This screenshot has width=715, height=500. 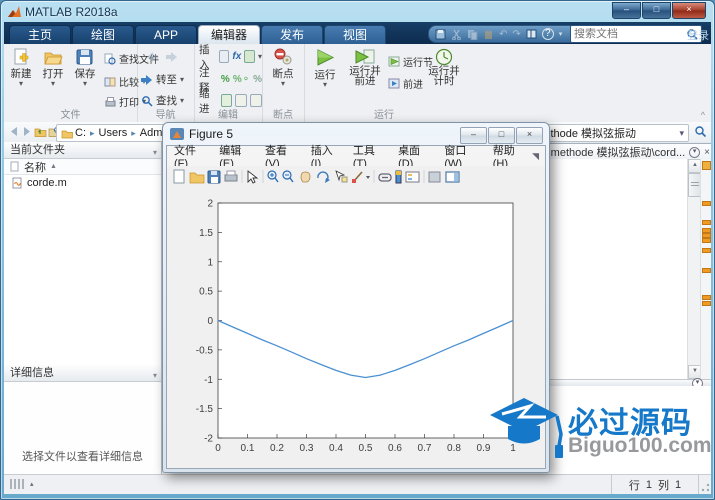 I want to click on tab-actions-icon: ▾, so click(x=695, y=152).